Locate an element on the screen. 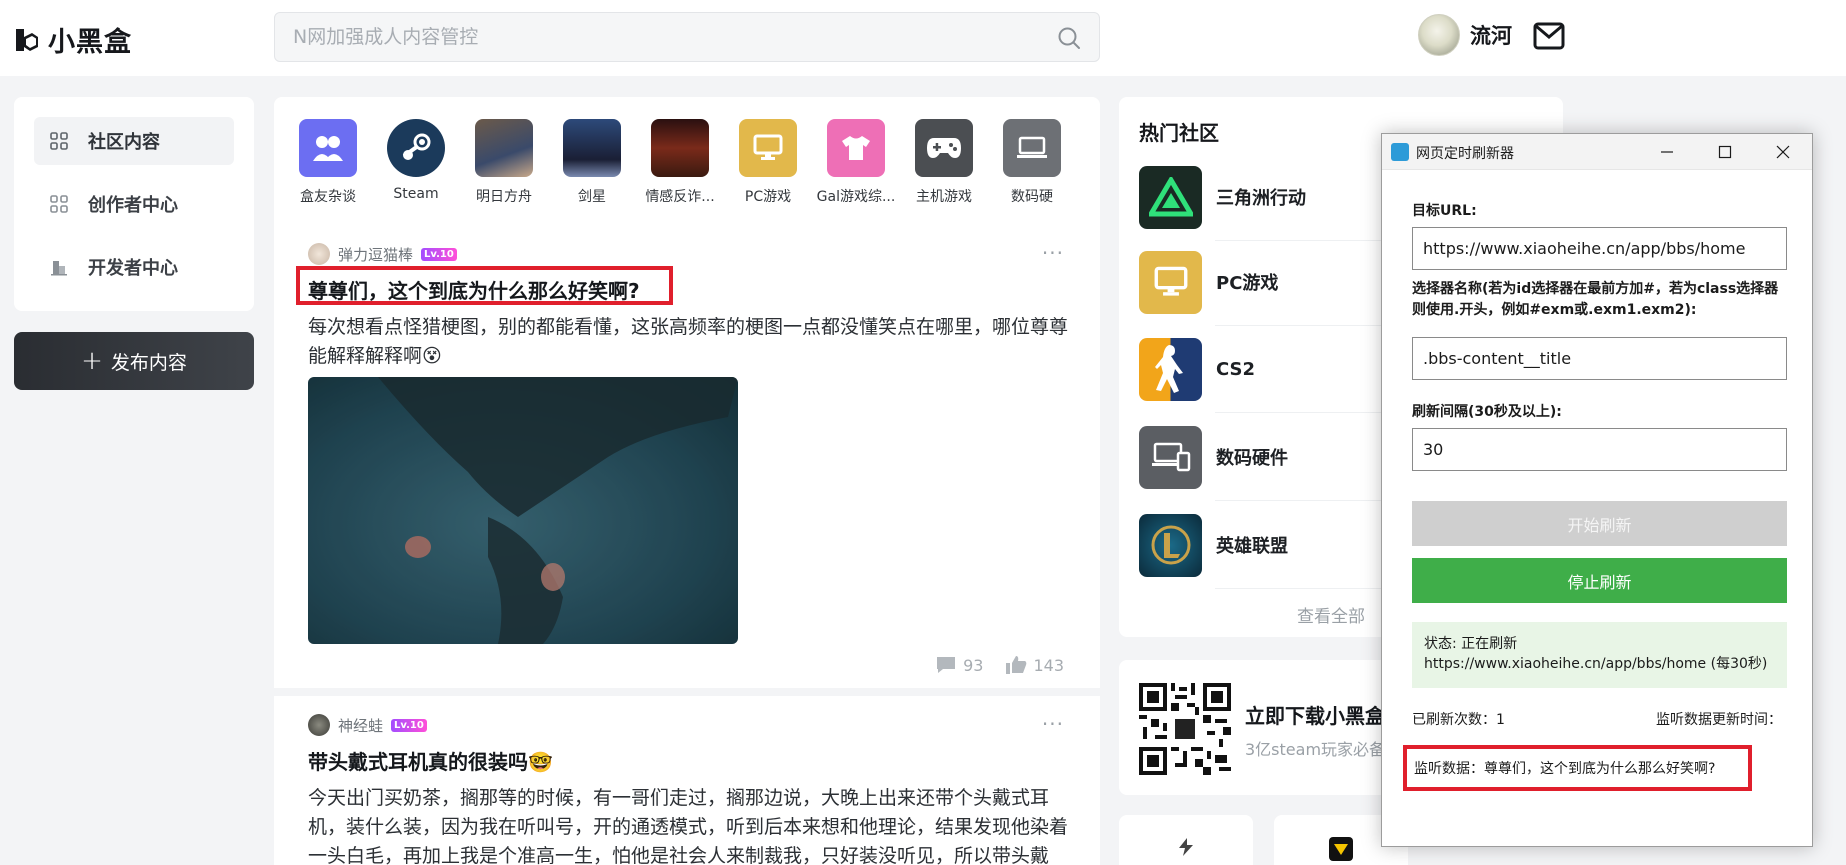 Image resolution: width=1846 pixels, height=865 pixels. plus-icon: + is located at coordinates (92, 361).